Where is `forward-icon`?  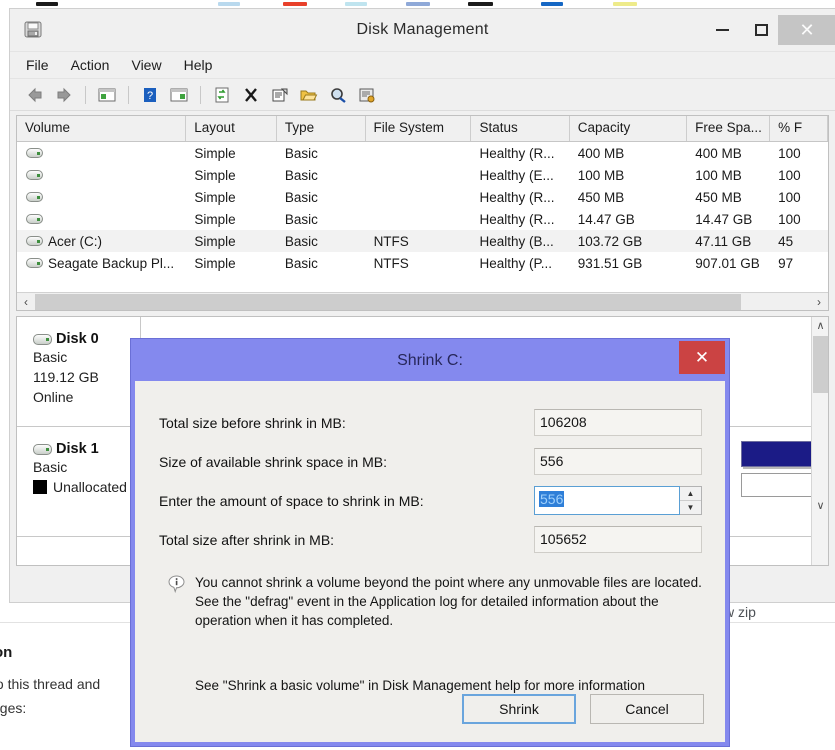
forward-icon is located at coordinates (64, 95).